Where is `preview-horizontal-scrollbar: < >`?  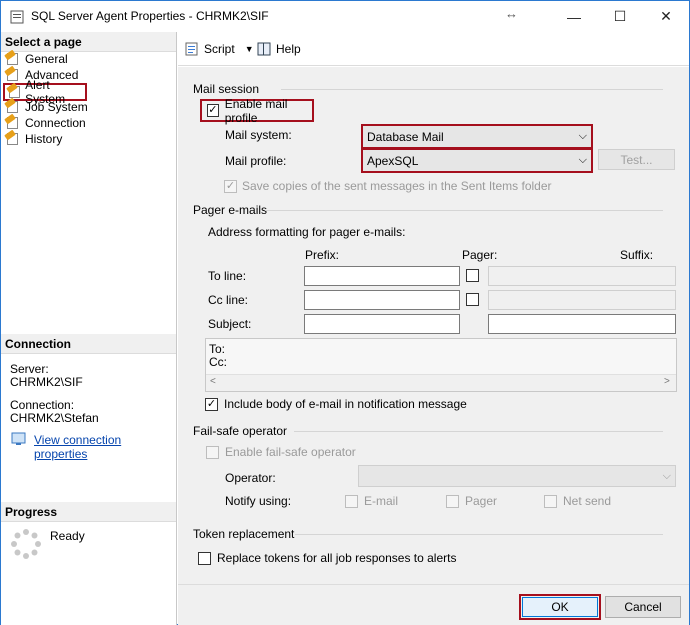
preview-horizontal-scrollbar: < > is located at coordinates (441, 382).